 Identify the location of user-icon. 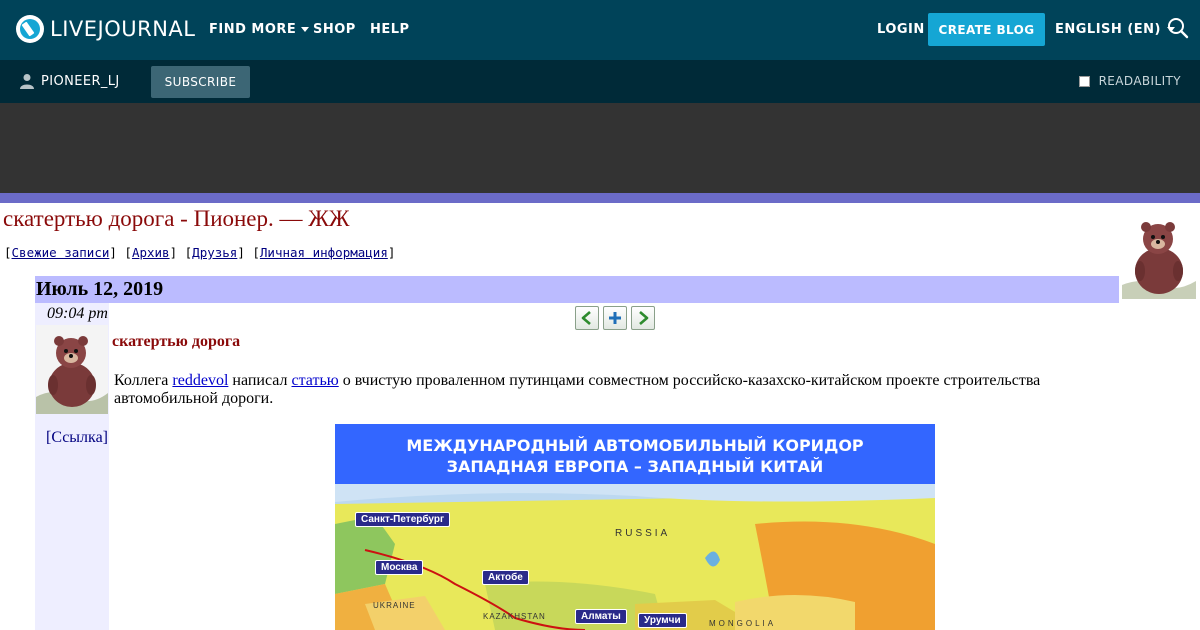
(27, 81).